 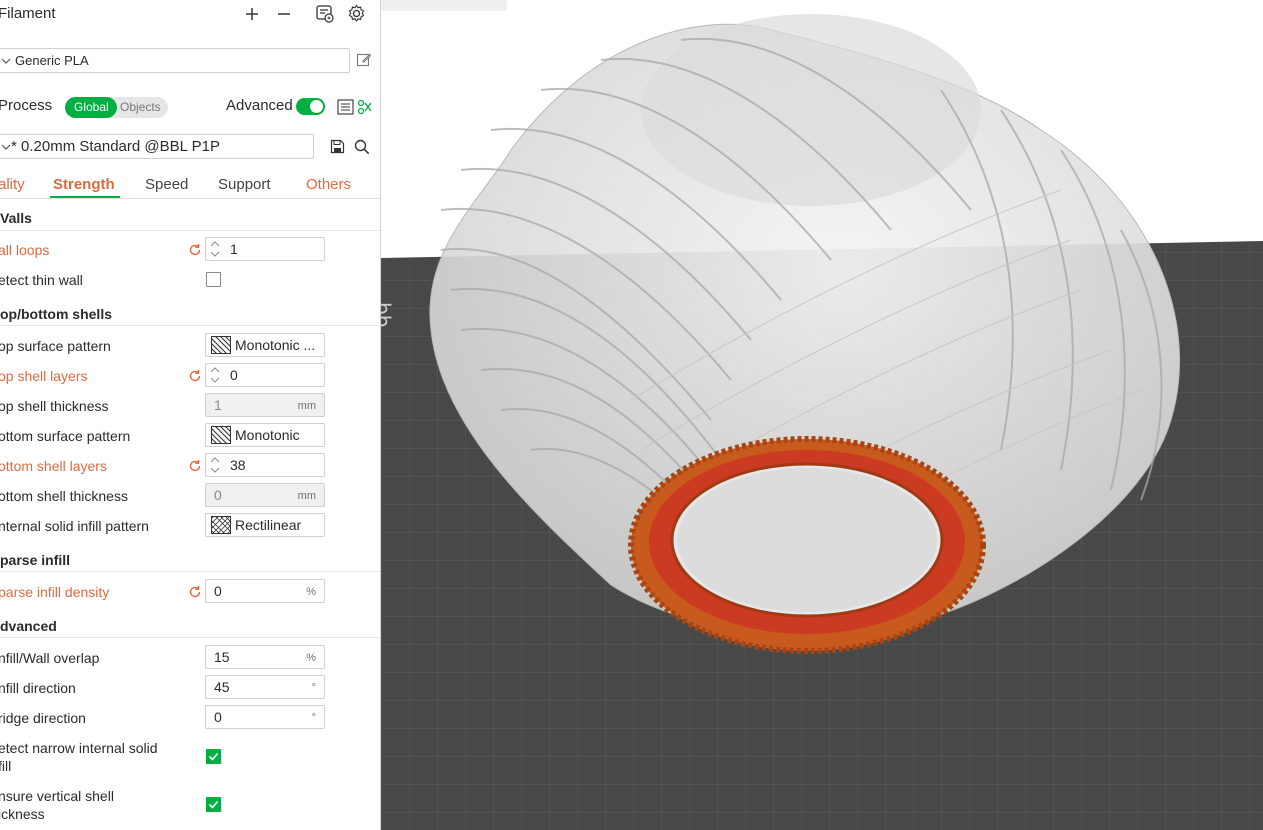 What do you see at coordinates (55, 592) in the screenshot?
I see `sparse-infill-density-label: parse infill density` at bounding box center [55, 592].